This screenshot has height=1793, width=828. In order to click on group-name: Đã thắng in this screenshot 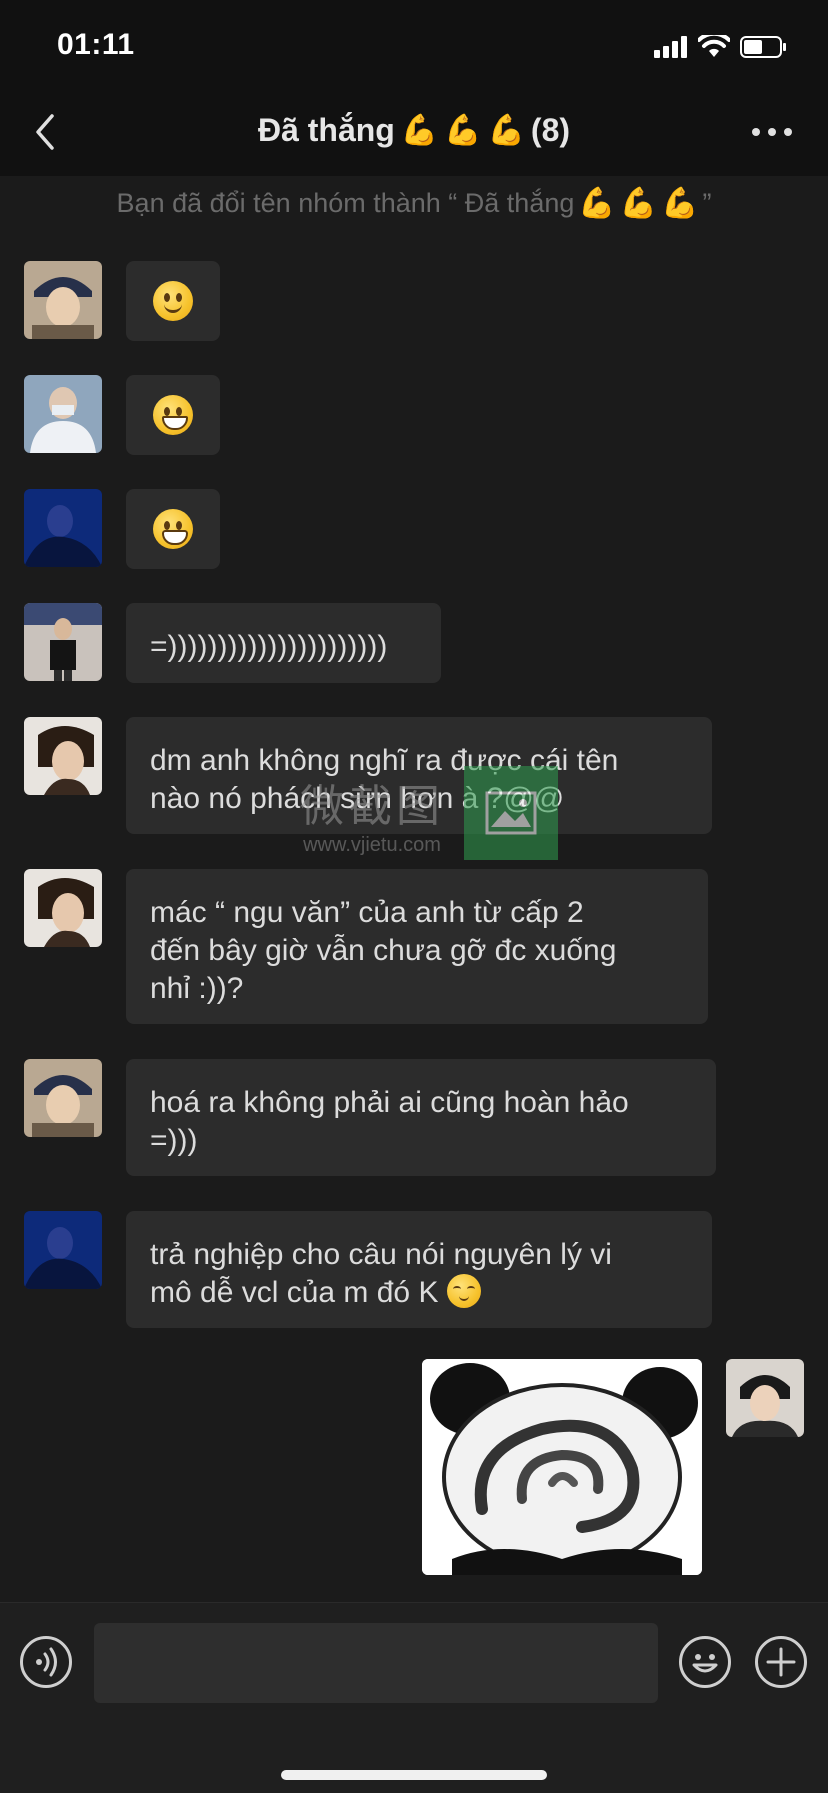, I will do `click(326, 130)`.